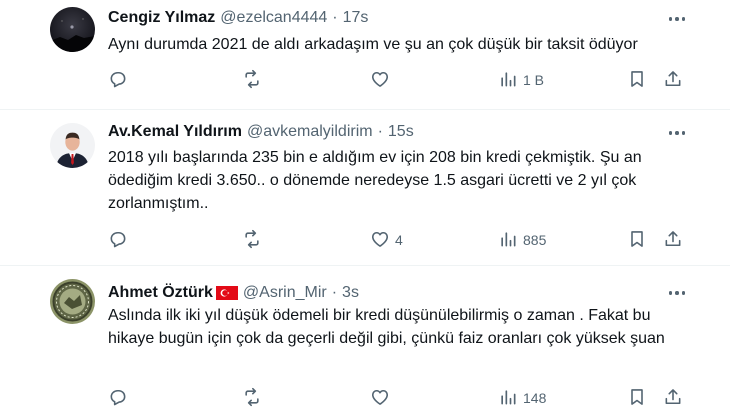 The width and height of the screenshot is (730, 420). What do you see at coordinates (365, 398) in the screenshot?
I see `tweet-actions: 148` at bounding box center [365, 398].